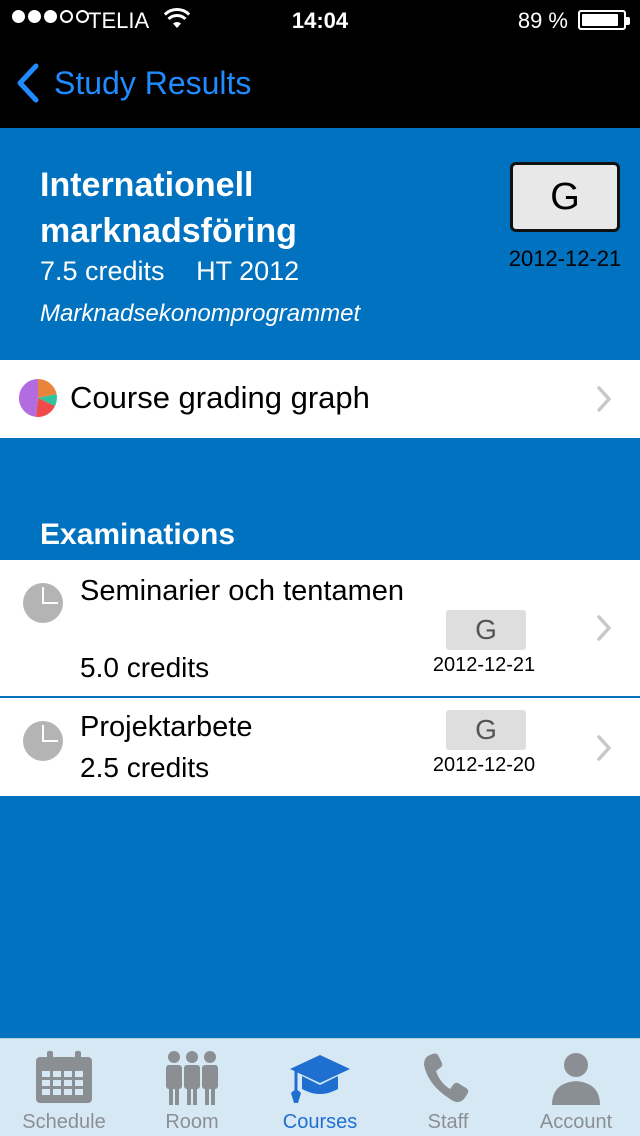 The image size is (640, 1136). I want to click on course-name: Internationell marknadsföring, so click(168, 208).